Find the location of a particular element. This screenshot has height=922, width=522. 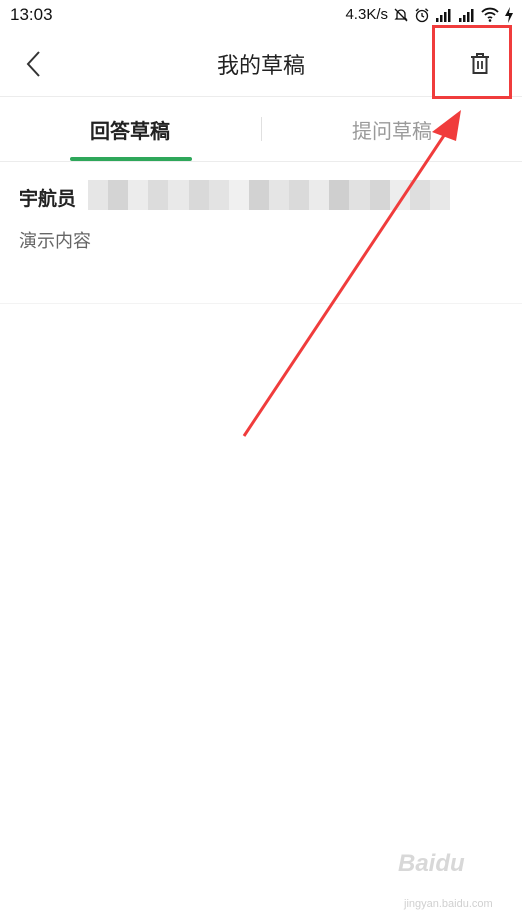

baidu-watermark: Baidu jingyan.baidu.com is located at coordinates (458, 885).